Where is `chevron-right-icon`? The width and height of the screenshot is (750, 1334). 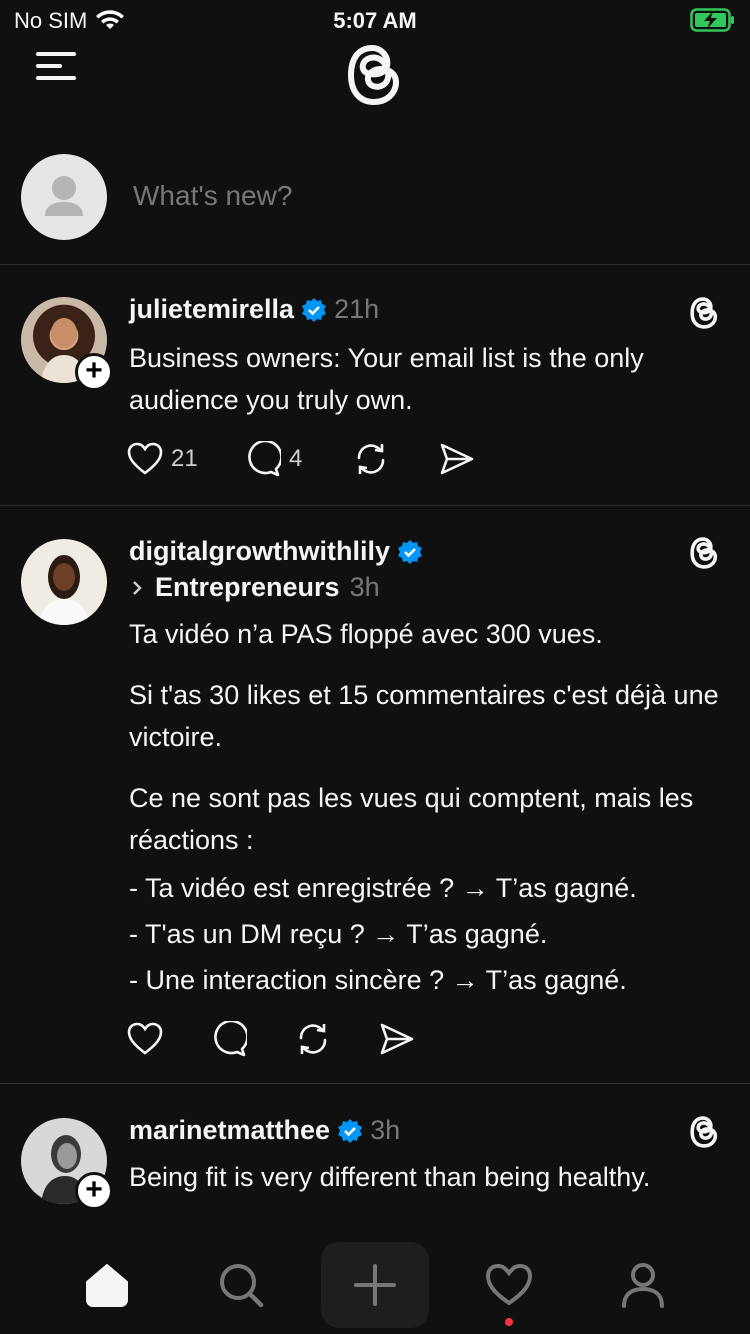 chevron-right-icon is located at coordinates (137, 587).